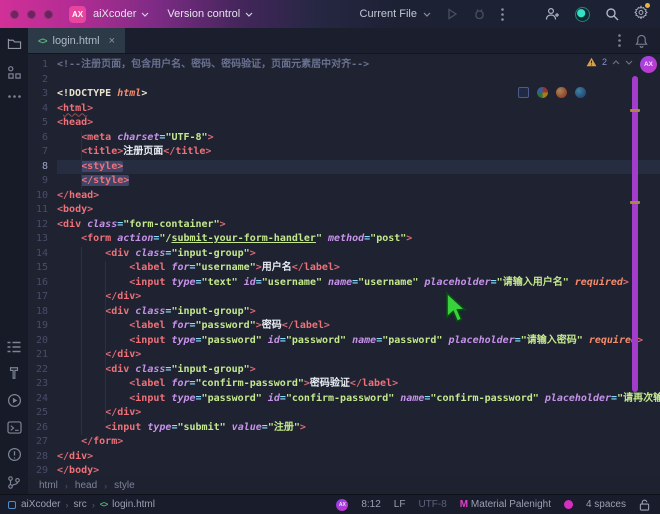 Image resolution: width=660 pixels, height=514 pixels. What do you see at coordinates (358, 428) in the screenshot?
I see `code-line: <input type="submit" value="注册">` at bounding box center [358, 428].